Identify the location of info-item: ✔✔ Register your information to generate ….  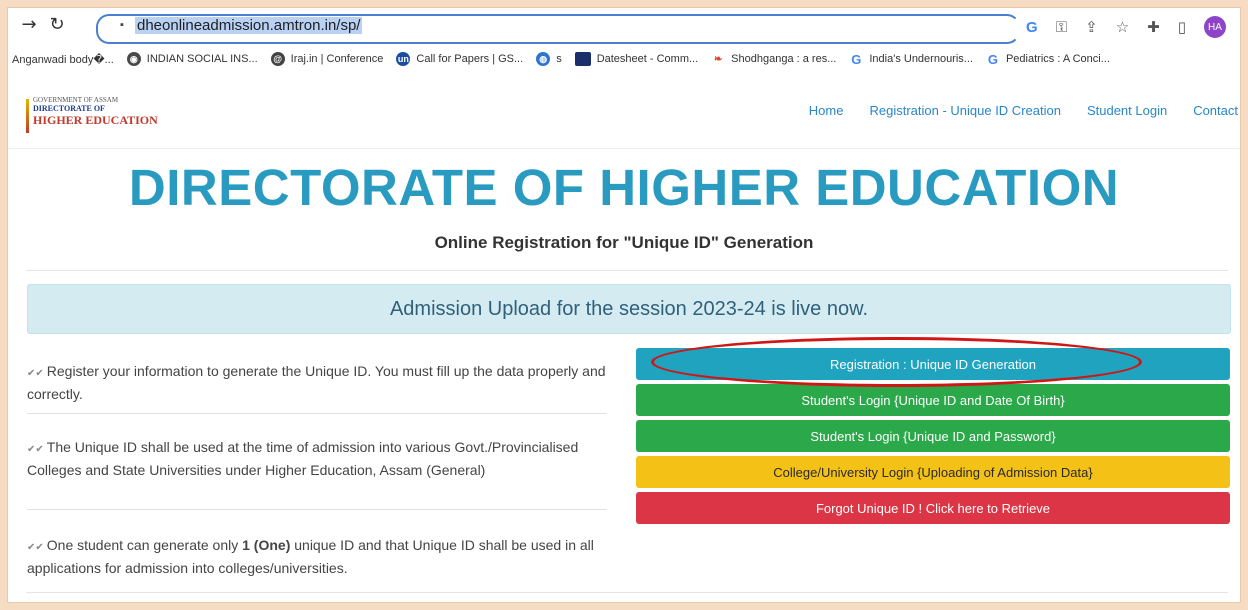
(317, 382).